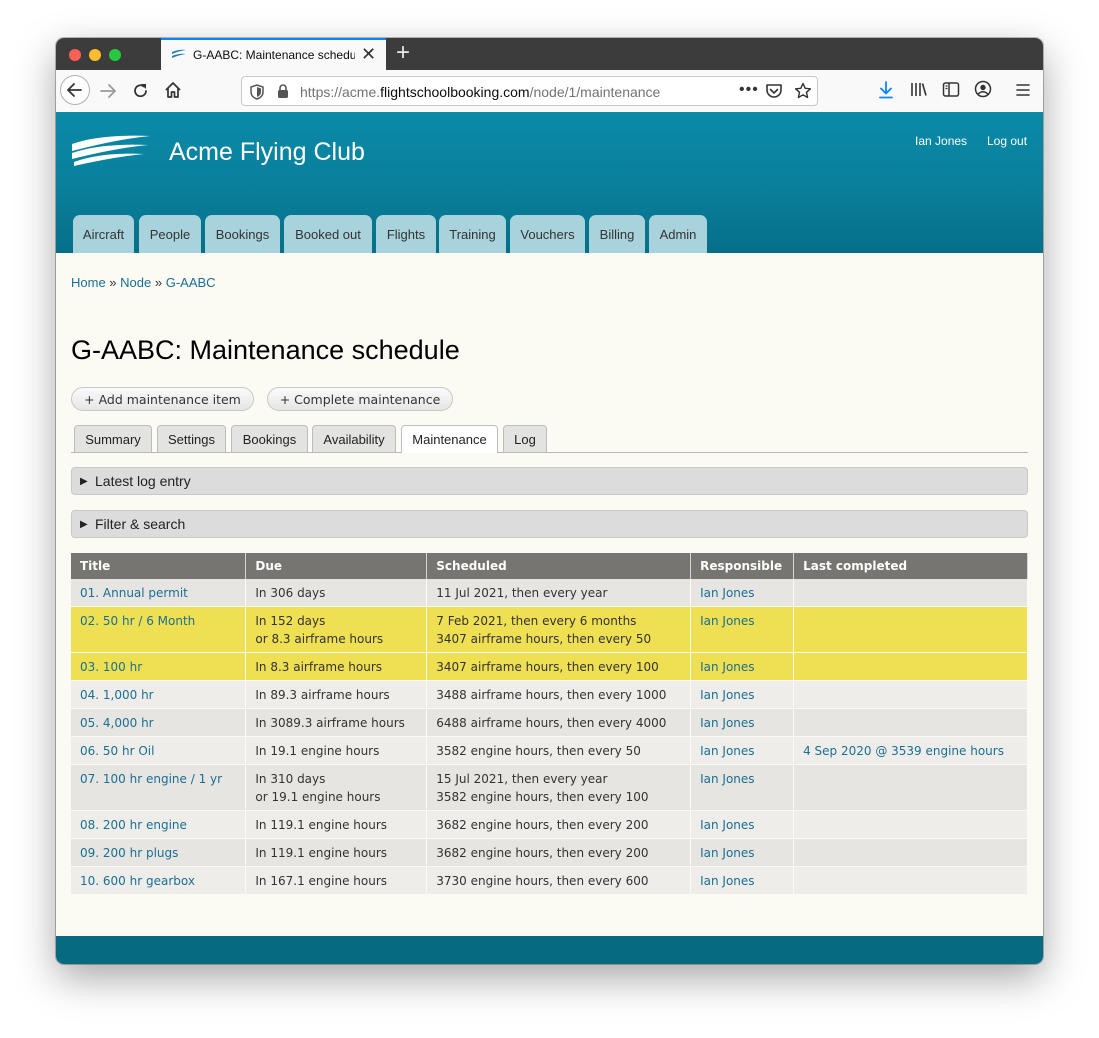 This screenshot has height=1038, width=1099. What do you see at coordinates (141, 91) in the screenshot?
I see `reload-icon` at bounding box center [141, 91].